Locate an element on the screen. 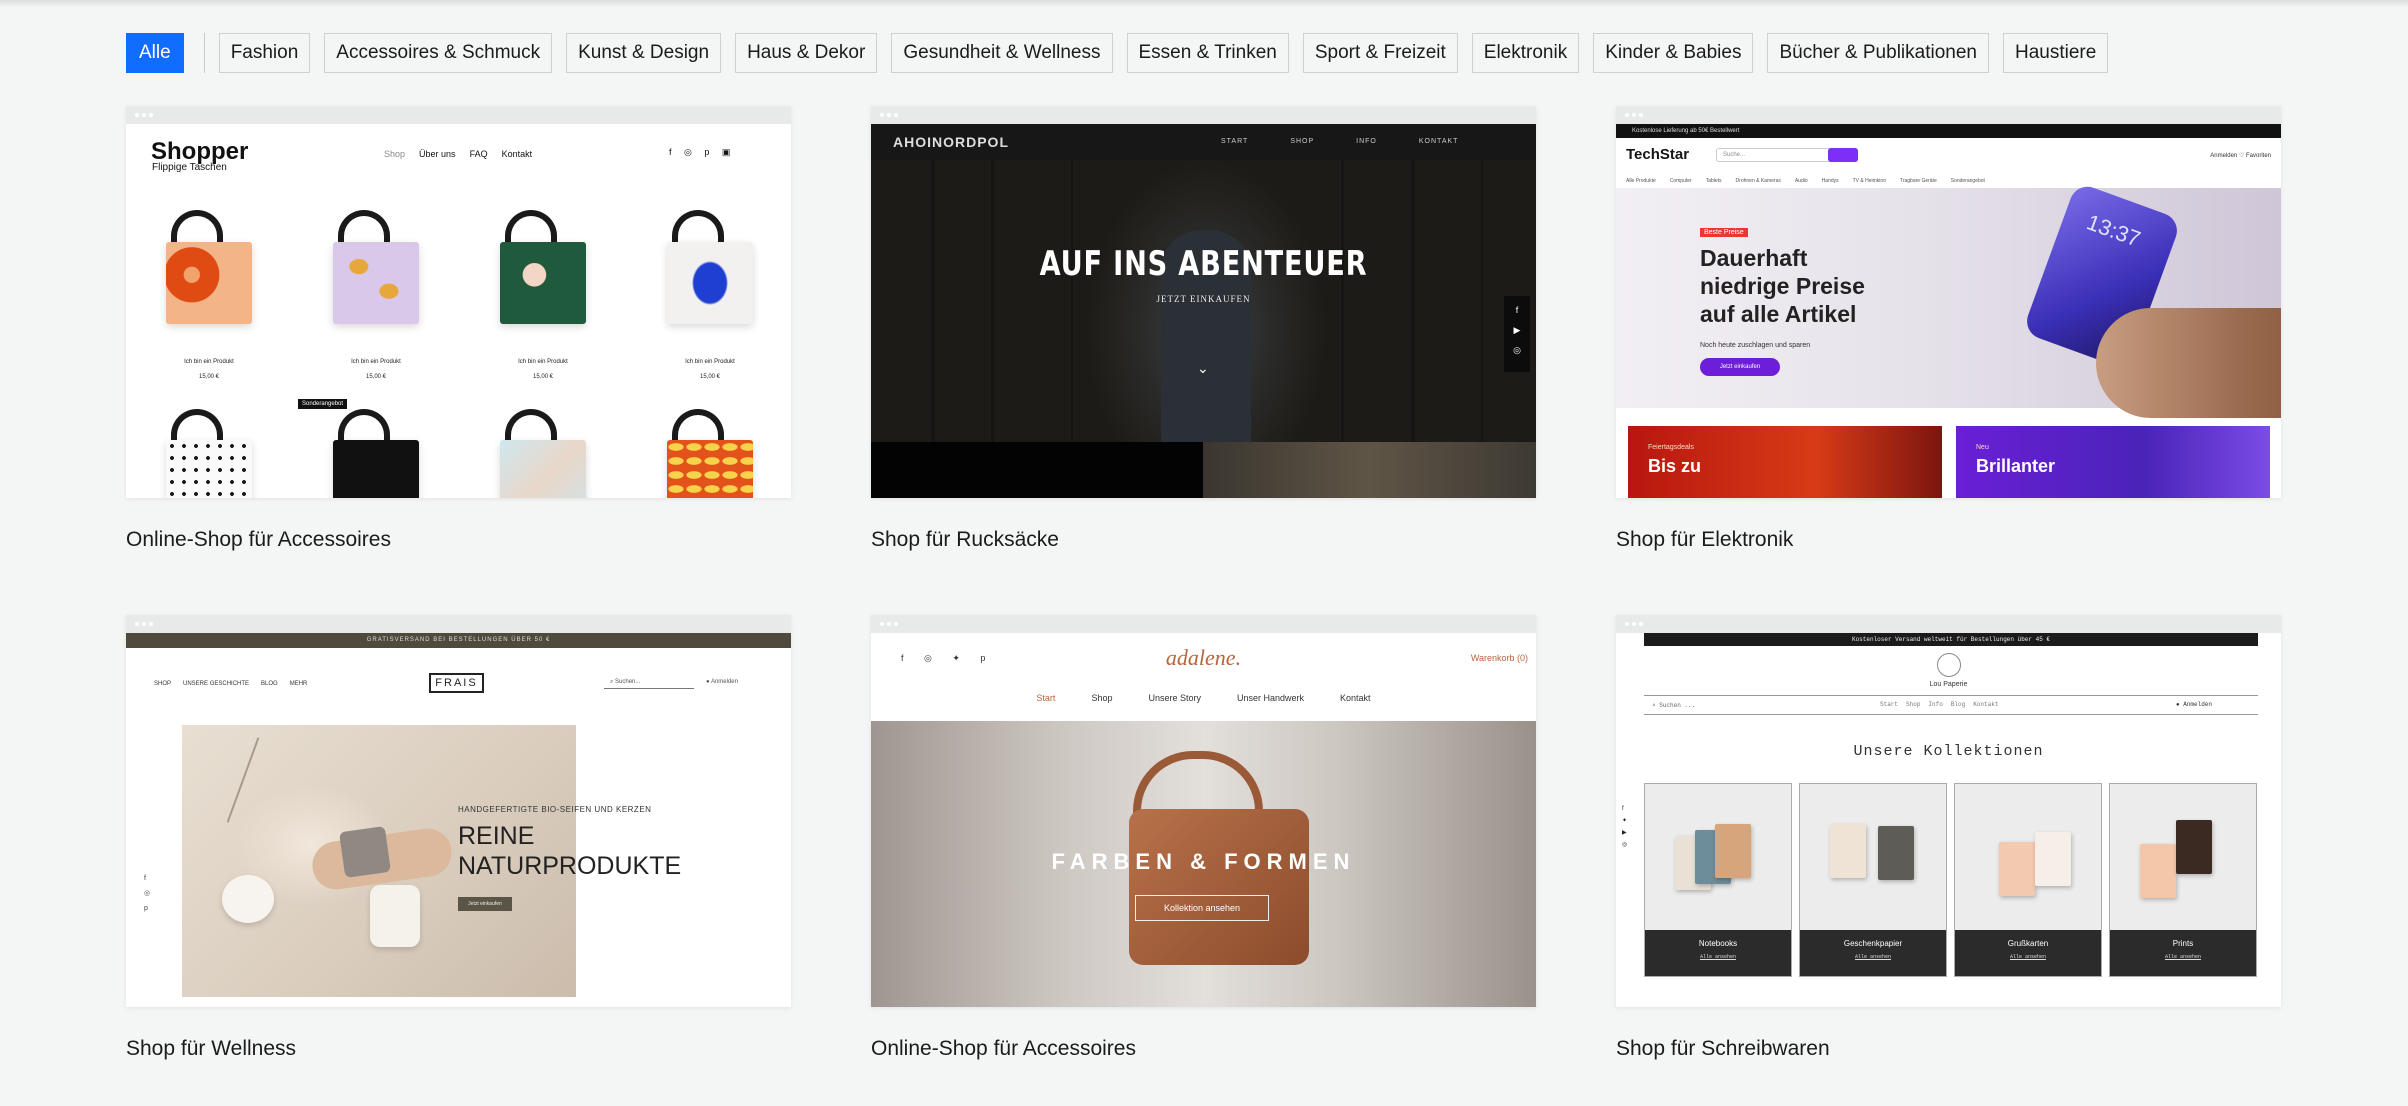 Image resolution: width=2408 pixels, height=1106 pixels. preview-nav: Shop Über uns FAQ Kontakt is located at coordinates (458, 154).